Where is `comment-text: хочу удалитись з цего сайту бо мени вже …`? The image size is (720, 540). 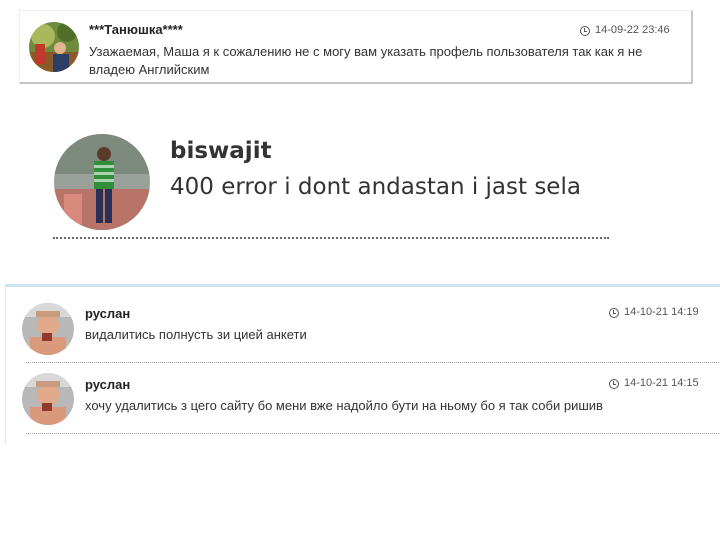
comment-text: хочу удалитись з цего сайту бо мени вже … is located at coordinates (344, 405).